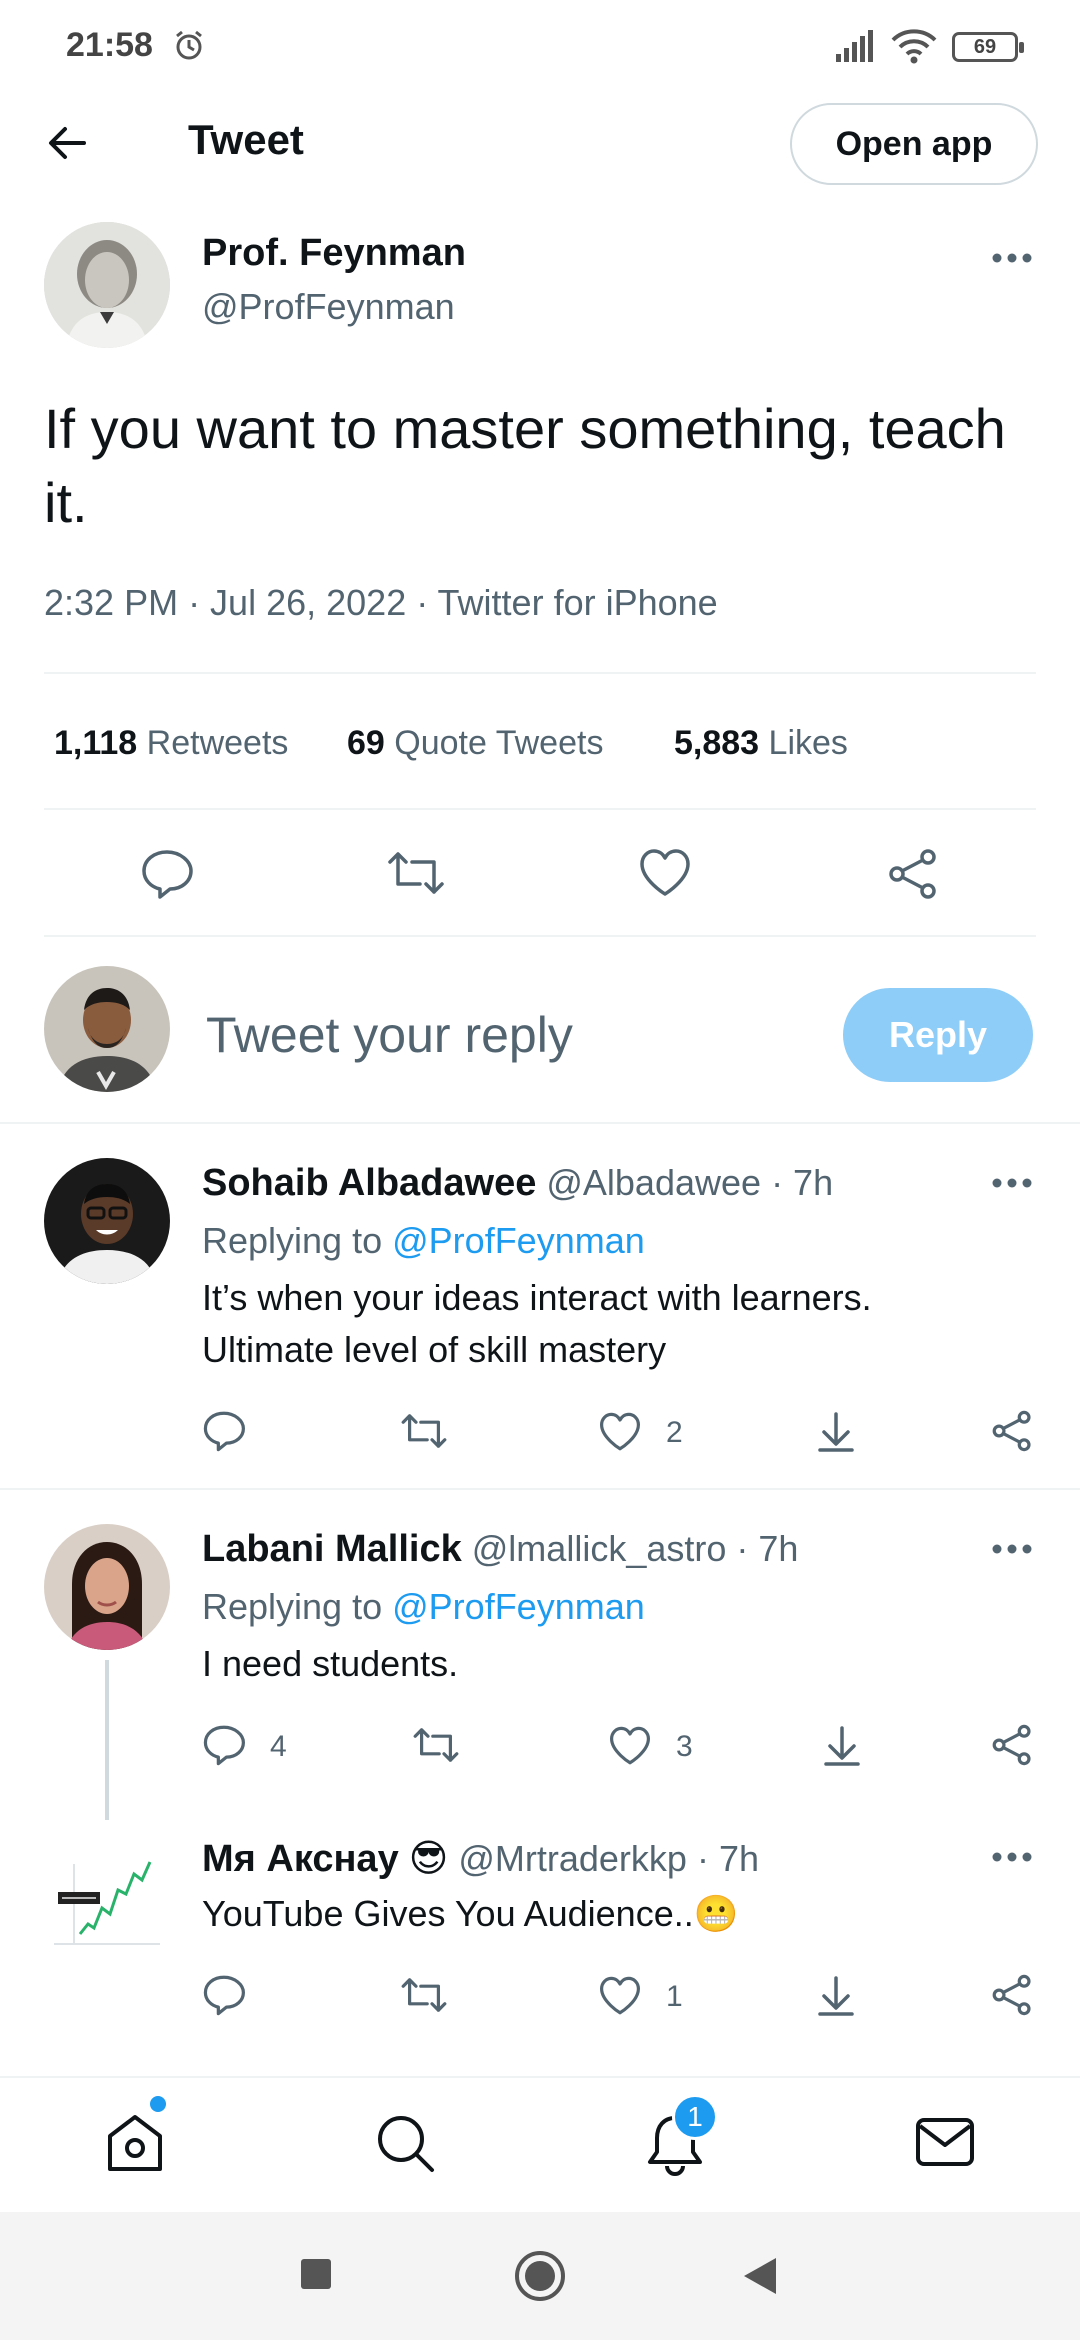 The image size is (1080, 2340). I want to click on reply-header: Sohaib Albadawee @Albadawee · 7h, so click(517, 1183).